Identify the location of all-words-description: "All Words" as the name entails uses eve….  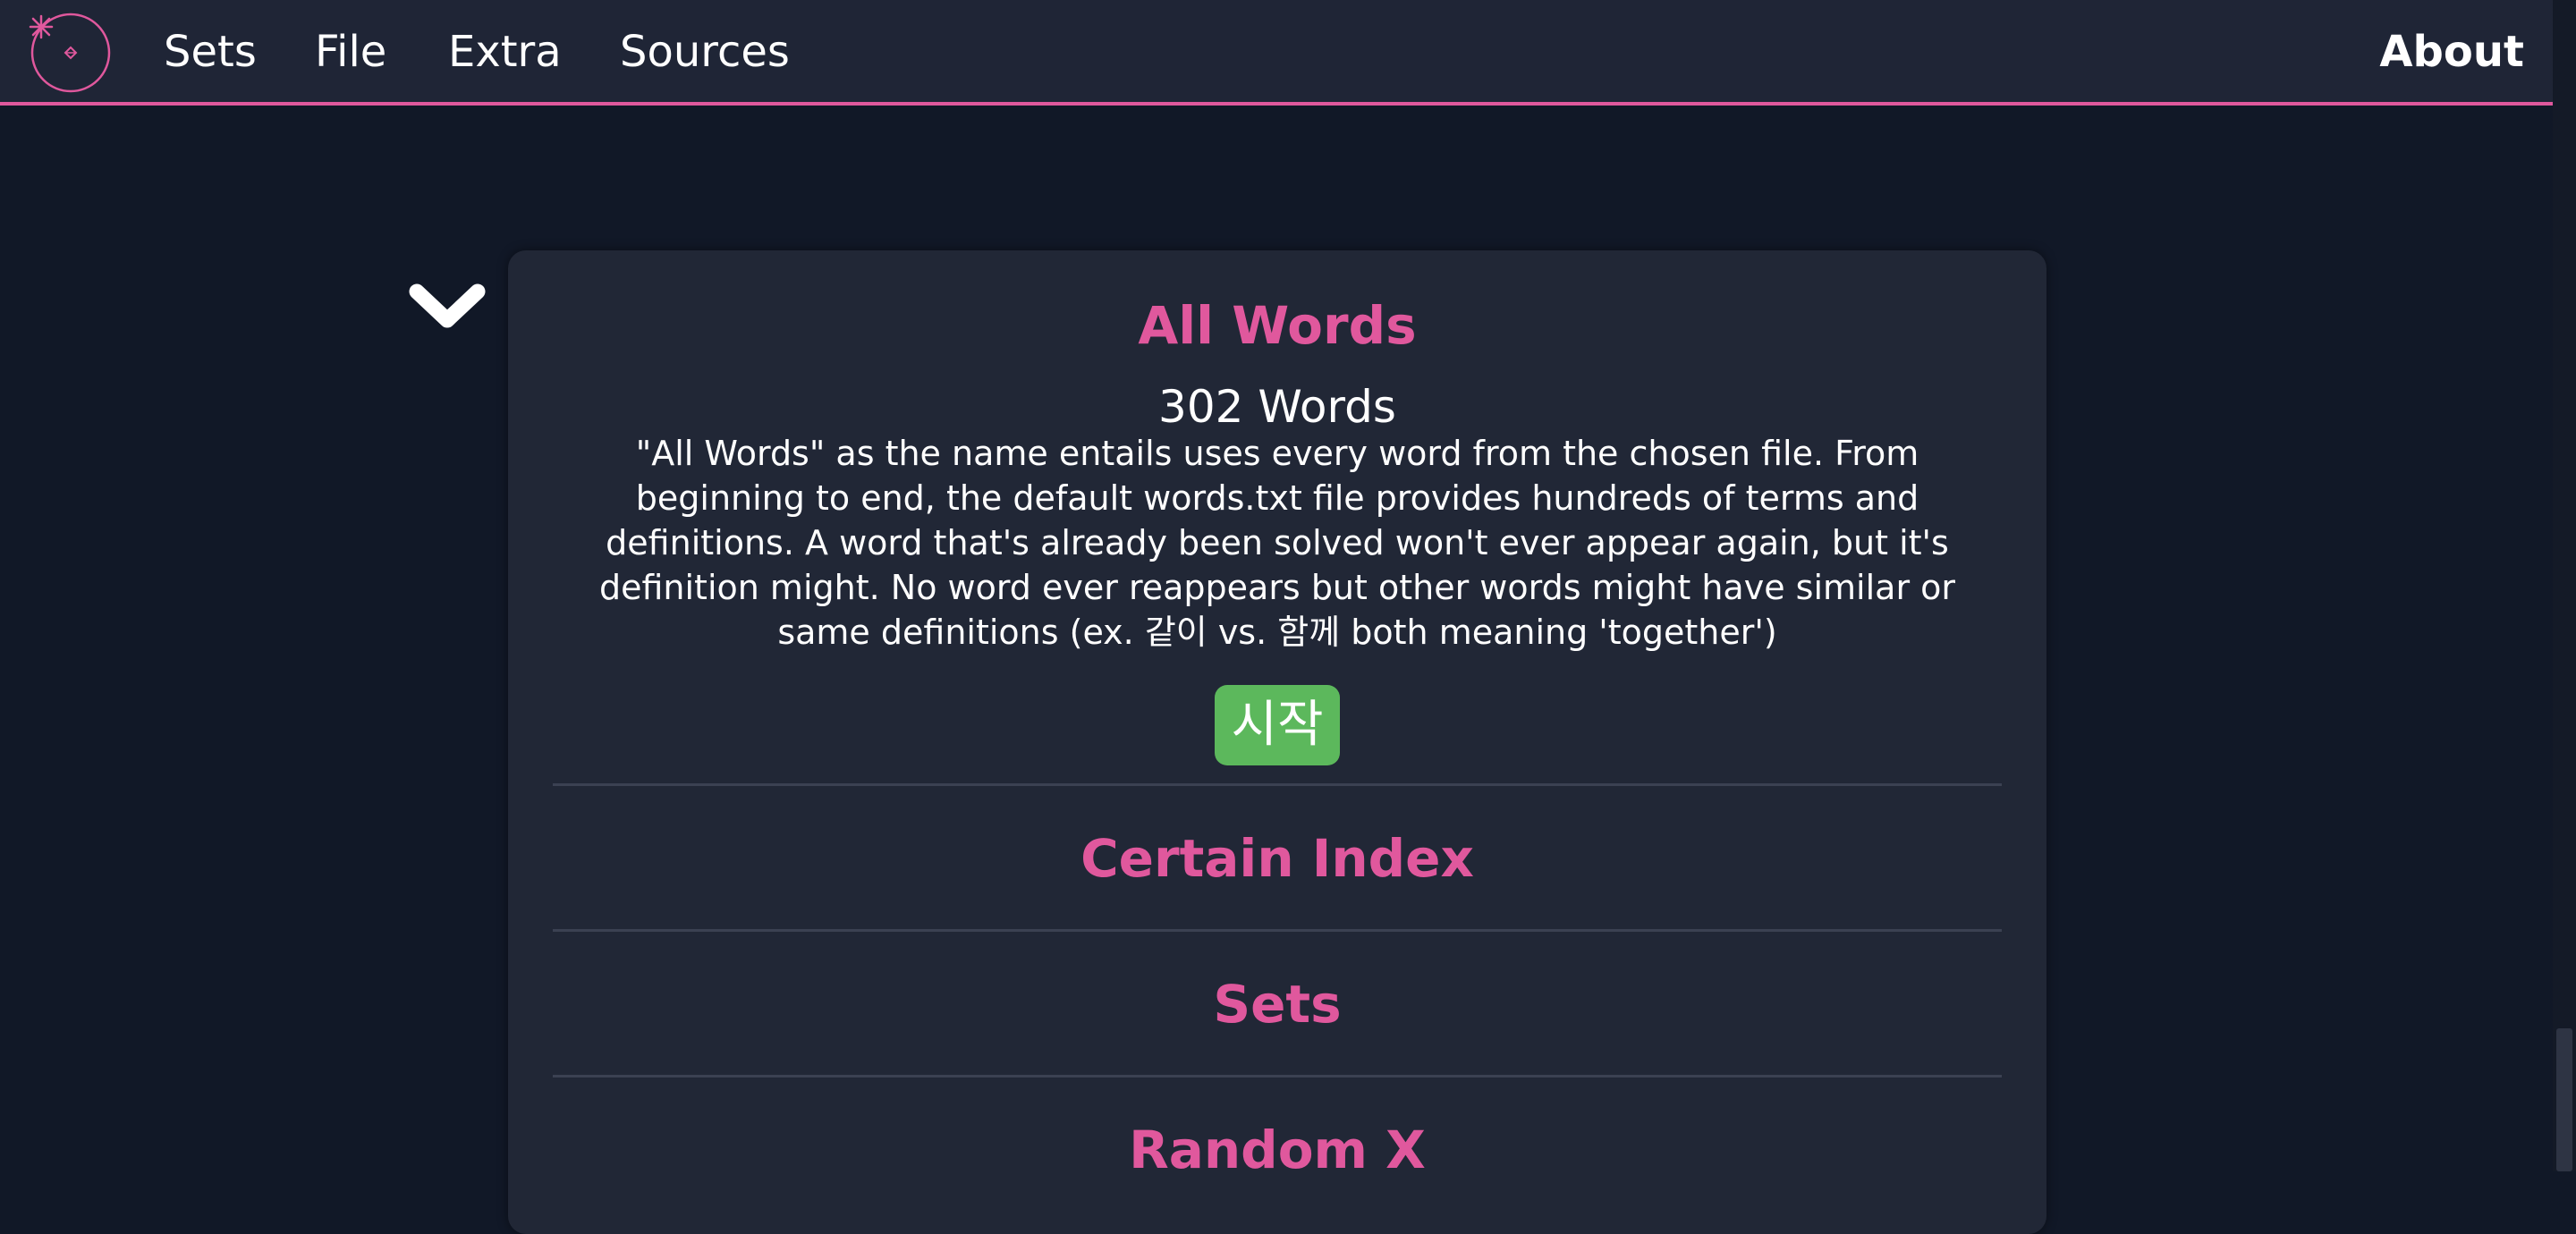
(1277, 543).